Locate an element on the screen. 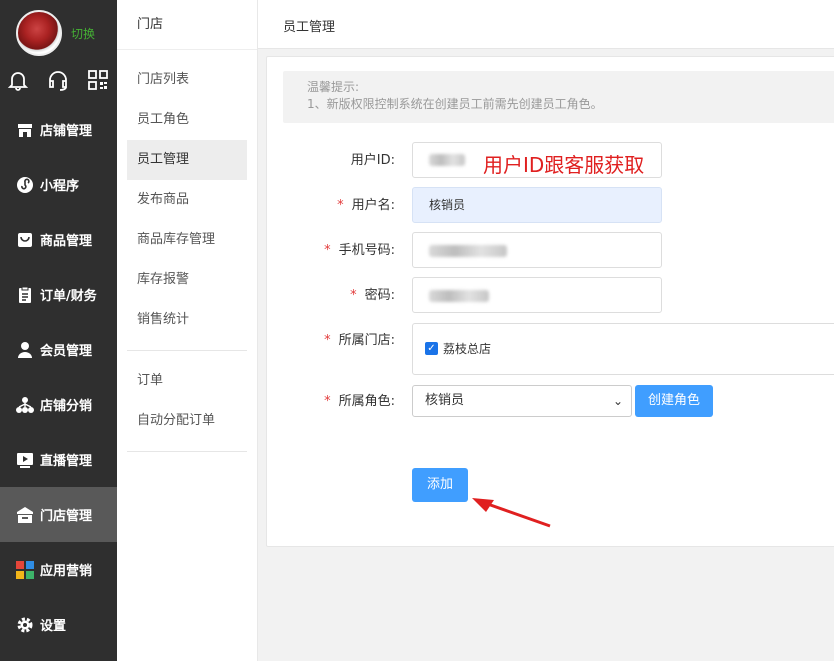 The height and width of the screenshot is (661, 834). menu-item-miniprogram: 小程序 is located at coordinates (58, 184).